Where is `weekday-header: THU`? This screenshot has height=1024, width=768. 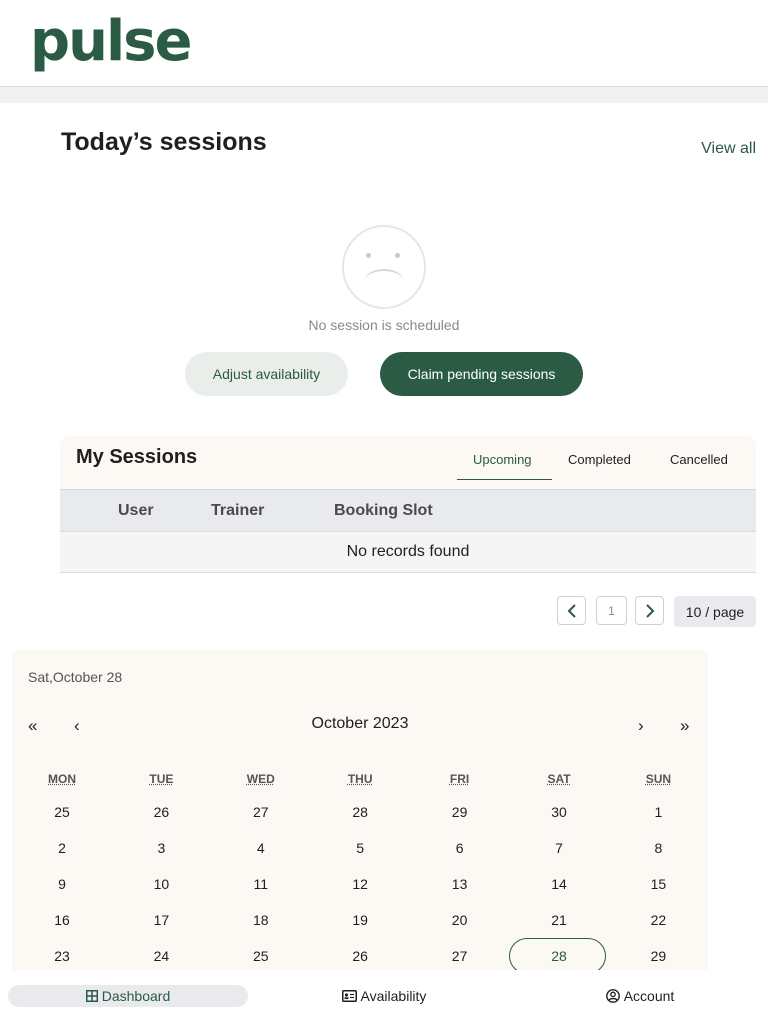
weekday-header: THU is located at coordinates (360, 779).